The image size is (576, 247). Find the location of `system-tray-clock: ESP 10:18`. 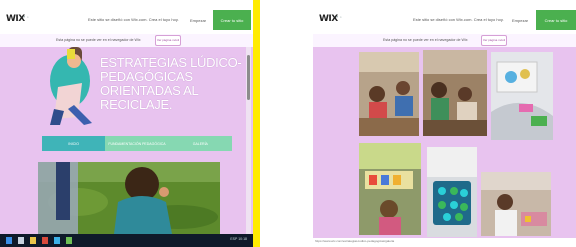

system-tray-clock: ESP 10:18 is located at coordinates (238, 239).